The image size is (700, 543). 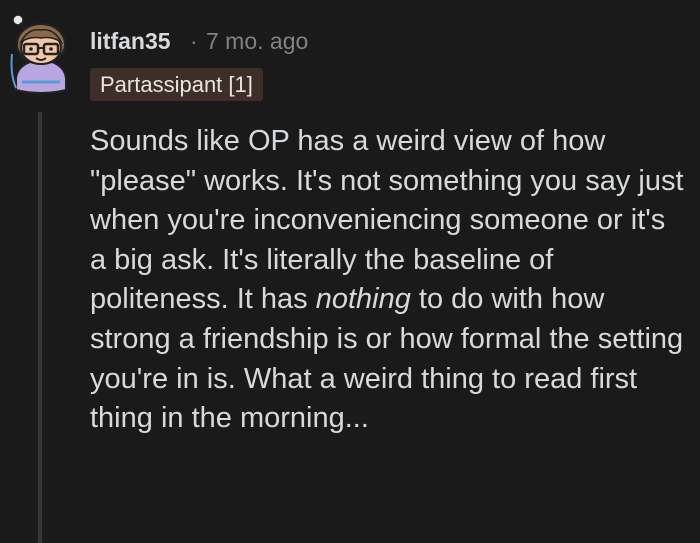 What do you see at coordinates (38, 54) in the screenshot?
I see `snoo-avatar-with-glasses-icon` at bounding box center [38, 54].